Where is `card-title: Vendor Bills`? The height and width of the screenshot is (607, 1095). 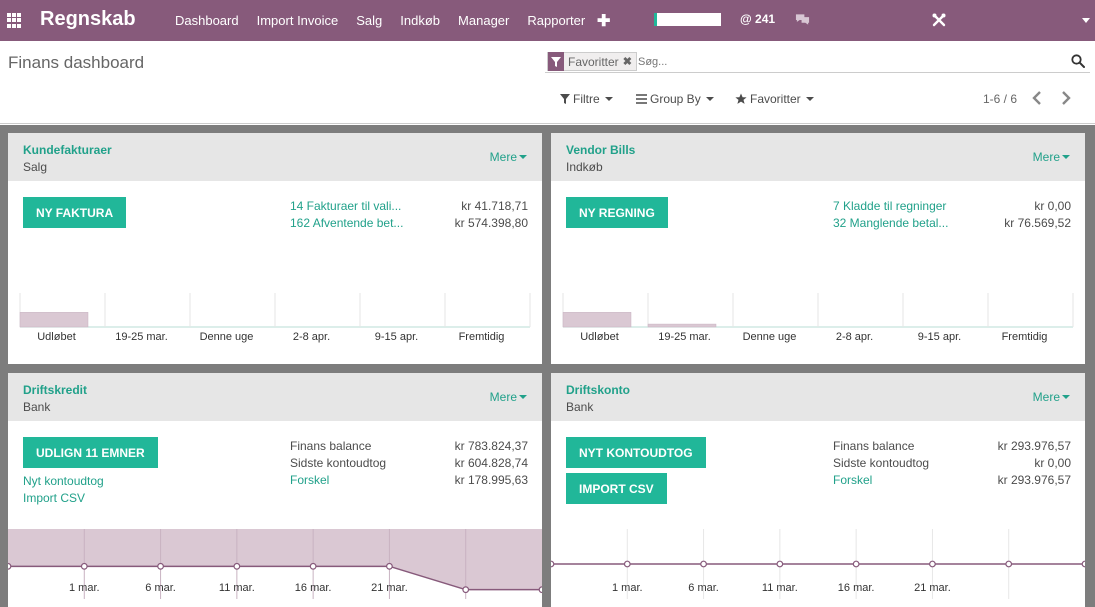
card-title: Vendor Bills is located at coordinates (600, 150).